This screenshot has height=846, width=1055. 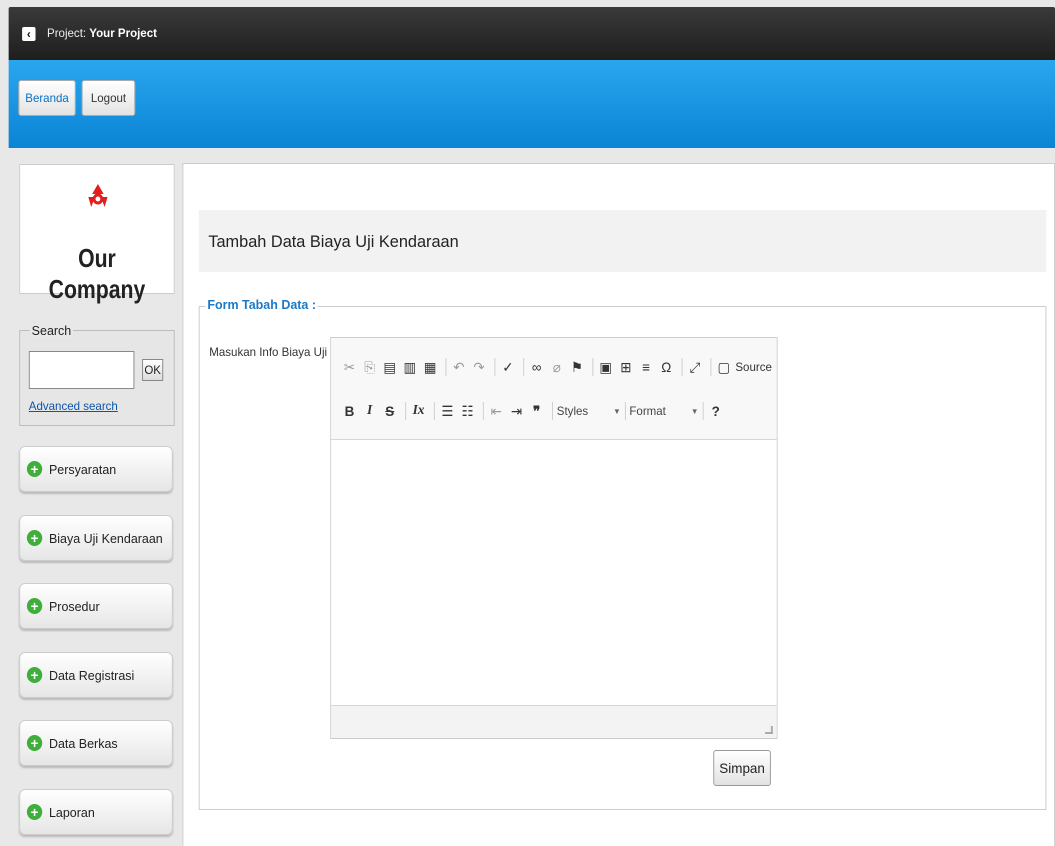 I want to click on format-dropdown: Format ▼, so click(x=663, y=411).